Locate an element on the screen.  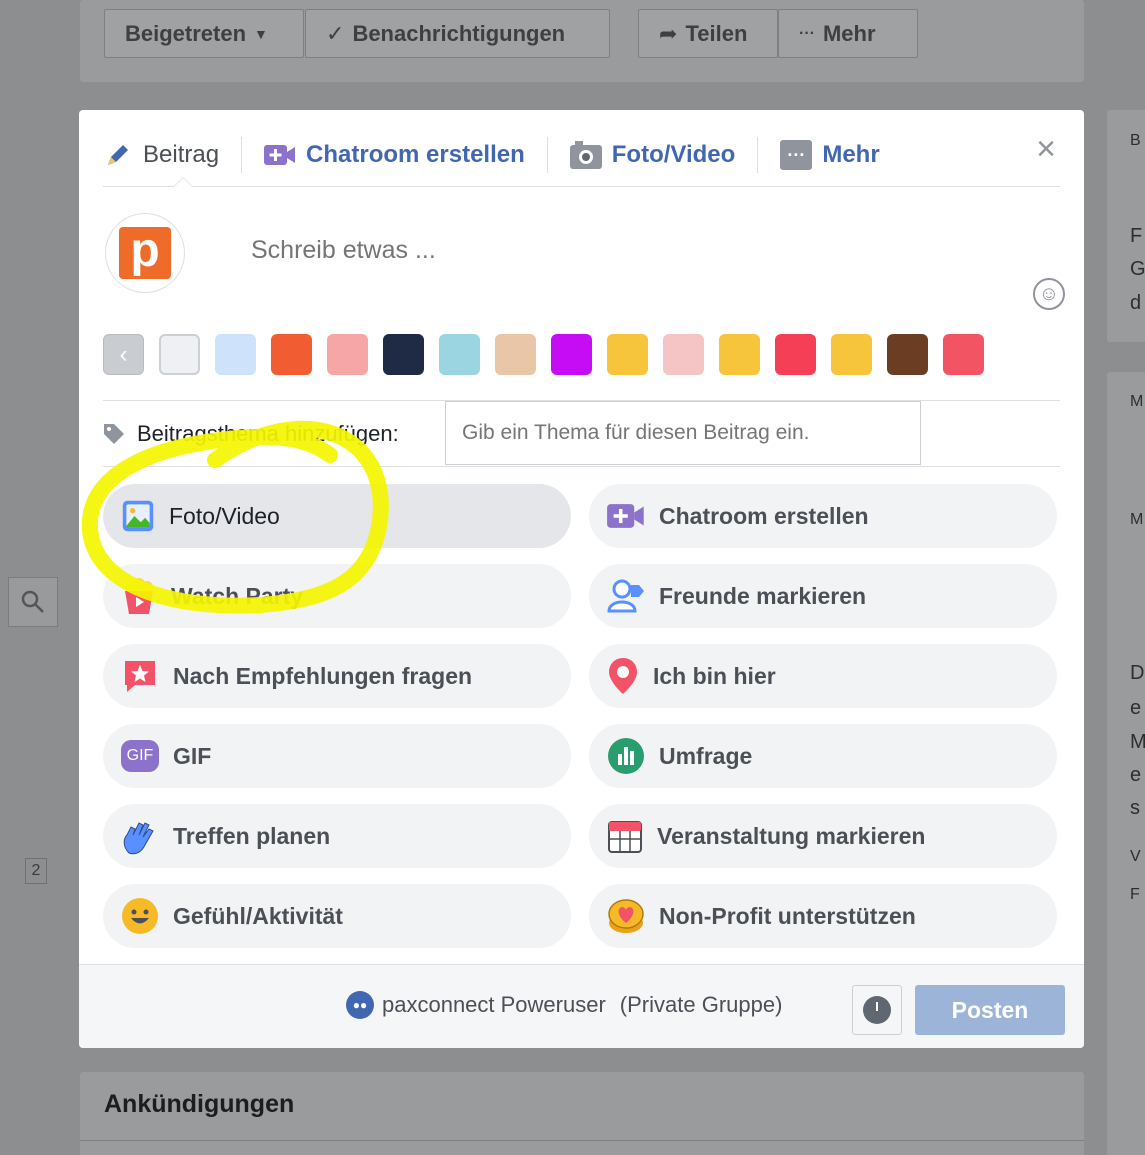
option-photo-video: Foto/Video is located at coordinates (337, 516).